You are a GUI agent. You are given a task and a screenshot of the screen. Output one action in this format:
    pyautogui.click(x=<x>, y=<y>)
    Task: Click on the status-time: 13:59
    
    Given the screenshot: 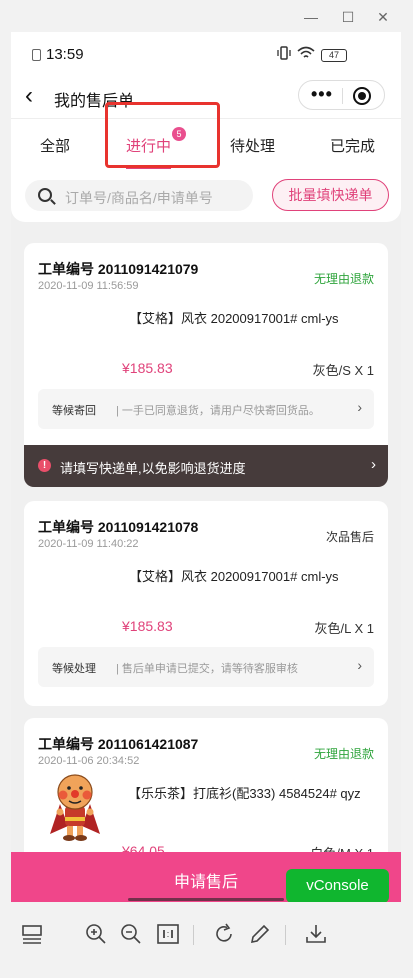 What is the action you would take?
    pyautogui.click(x=65, y=54)
    